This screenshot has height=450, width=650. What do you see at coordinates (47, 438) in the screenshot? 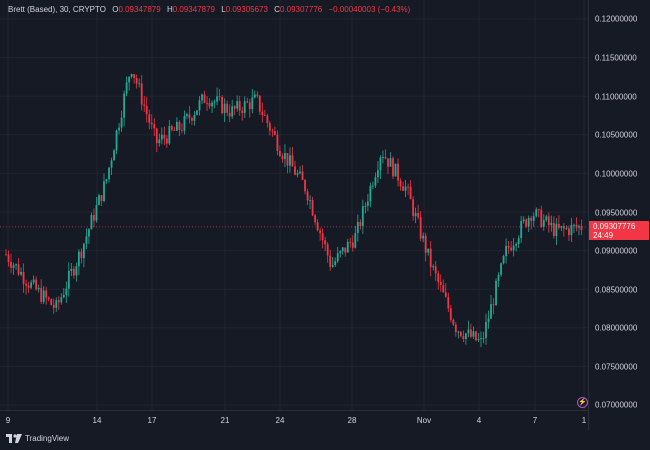
I see `footer-brand: TradingView` at bounding box center [47, 438].